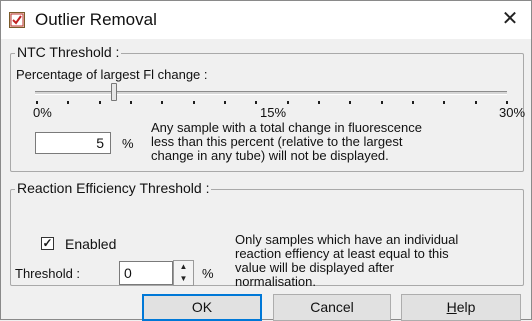 This screenshot has width=532, height=321. I want to click on tick-label-mid: 15%, so click(273, 112).